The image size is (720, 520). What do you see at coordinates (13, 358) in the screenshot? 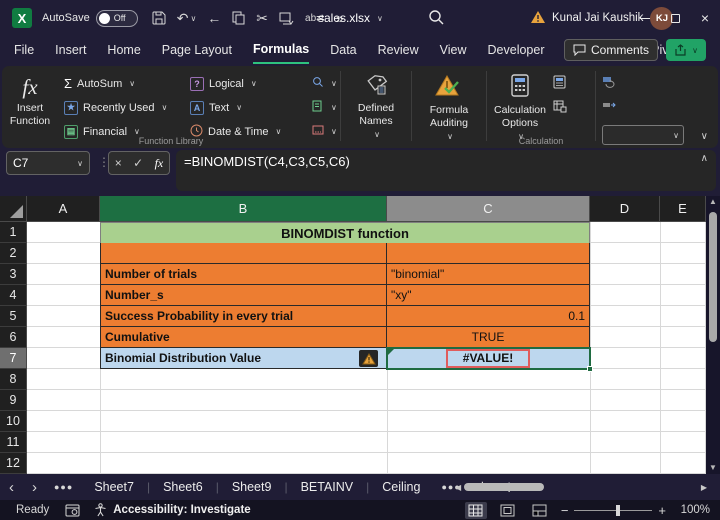
I see `row-header-7: 7` at bounding box center [13, 358].